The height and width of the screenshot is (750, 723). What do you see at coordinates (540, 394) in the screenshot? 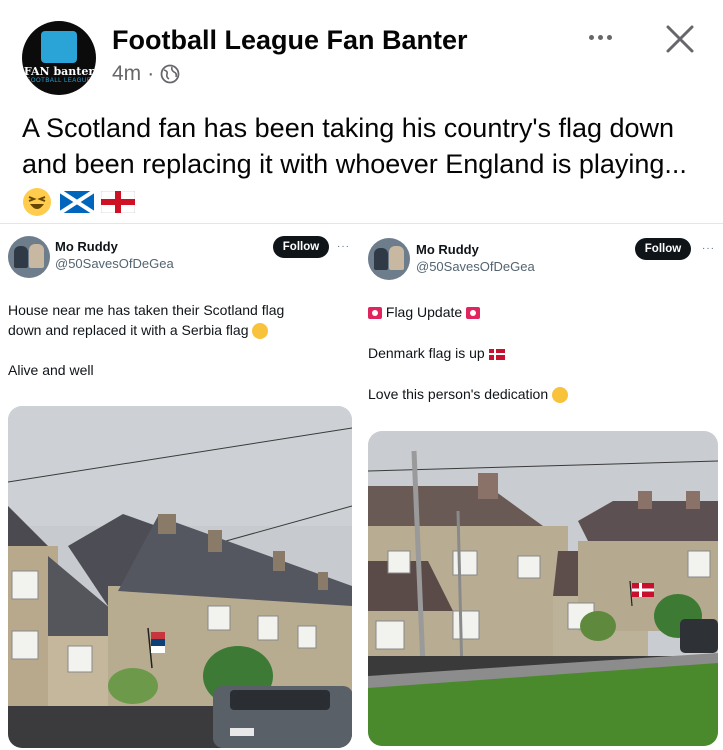
I see `tweet-line: Love this person's dedication` at bounding box center [540, 394].